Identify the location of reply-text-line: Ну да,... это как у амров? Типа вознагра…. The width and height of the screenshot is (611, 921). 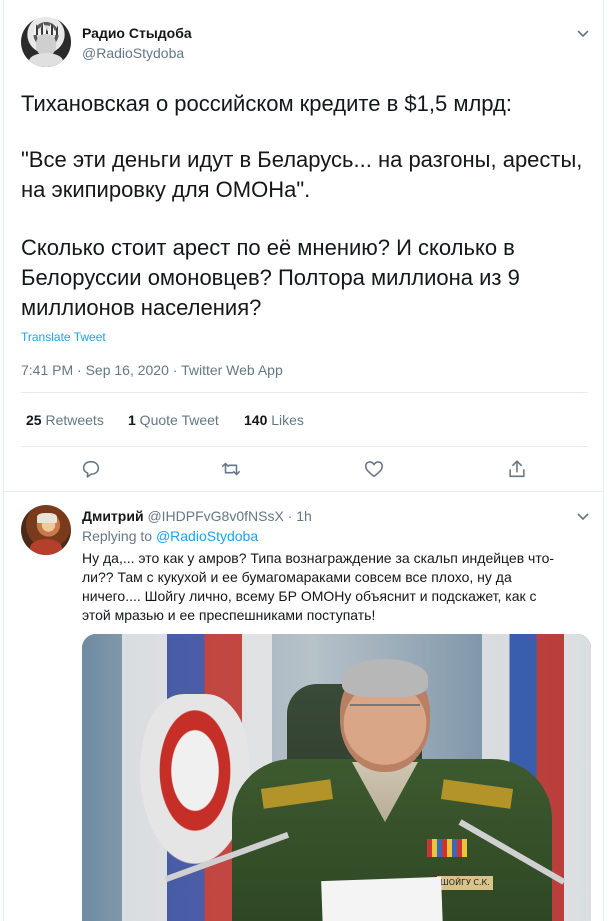
(318, 558).